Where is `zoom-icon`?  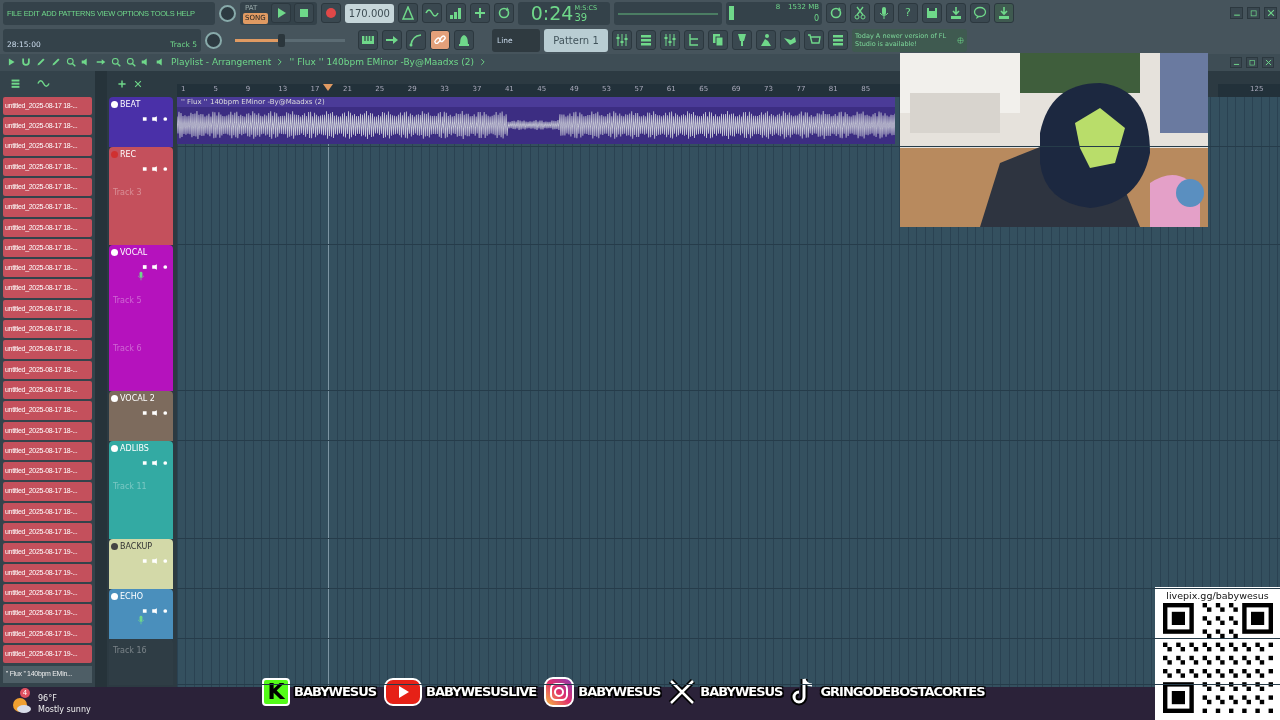
zoom-icon is located at coordinates (71, 62).